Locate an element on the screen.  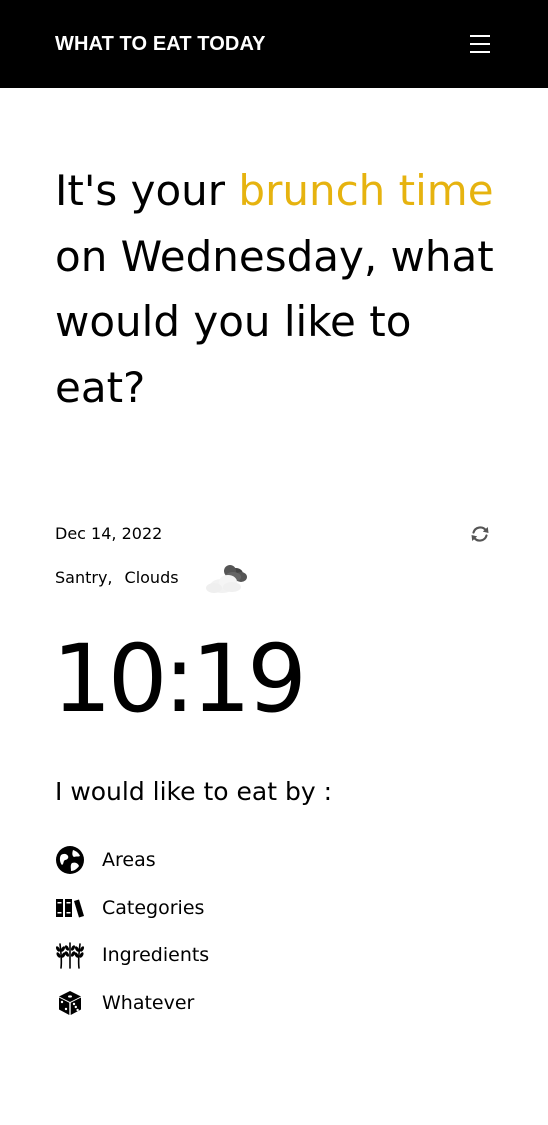
option-label: Categories is located at coordinates (153, 907).